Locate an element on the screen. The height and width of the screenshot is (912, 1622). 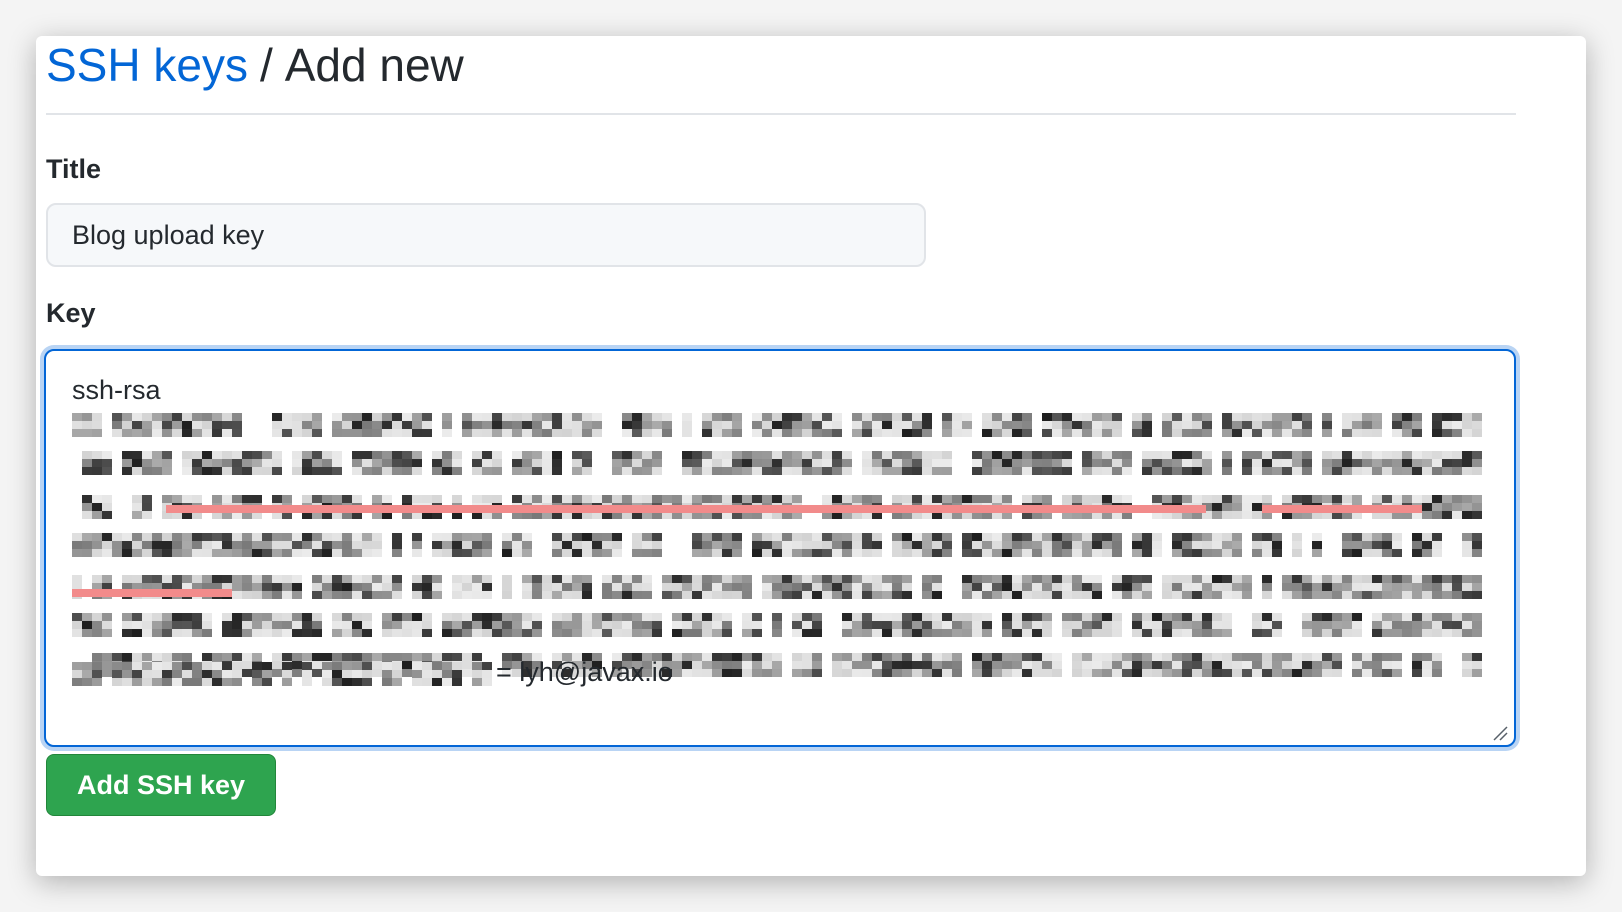
key-last-line: = lyh@javax.io is located at coordinates (372, 672).